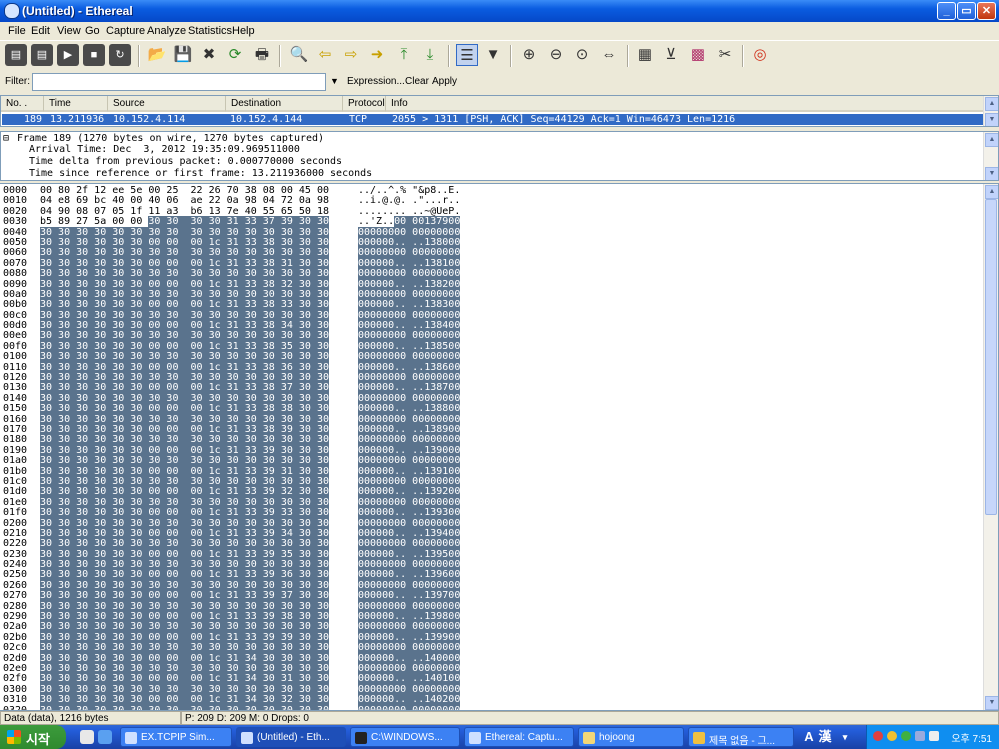 Image resolution: width=999 pixels, height=749 pixels. Describe the element at coordinates (266, 119) in the screenshot. I see `cell-destination: 10.152.4.144` at that location.